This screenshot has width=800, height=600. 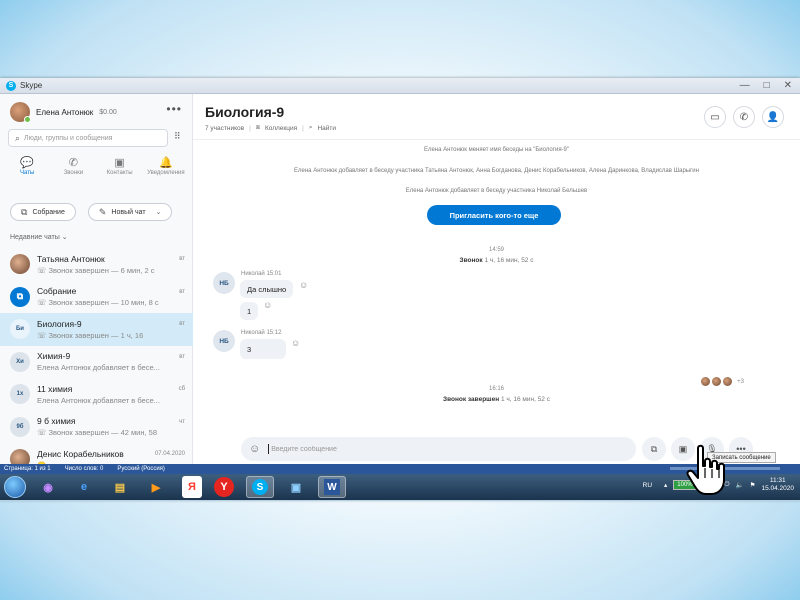 I want to click on message-composer: ☺, so click(x=438, y=449).